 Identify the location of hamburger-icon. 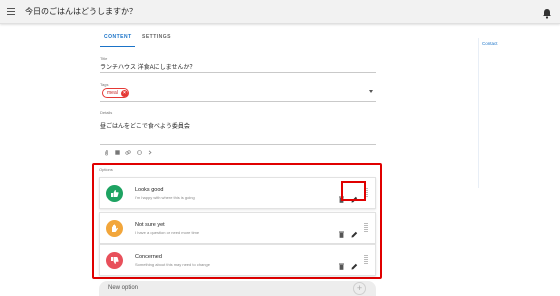
(11, 11).